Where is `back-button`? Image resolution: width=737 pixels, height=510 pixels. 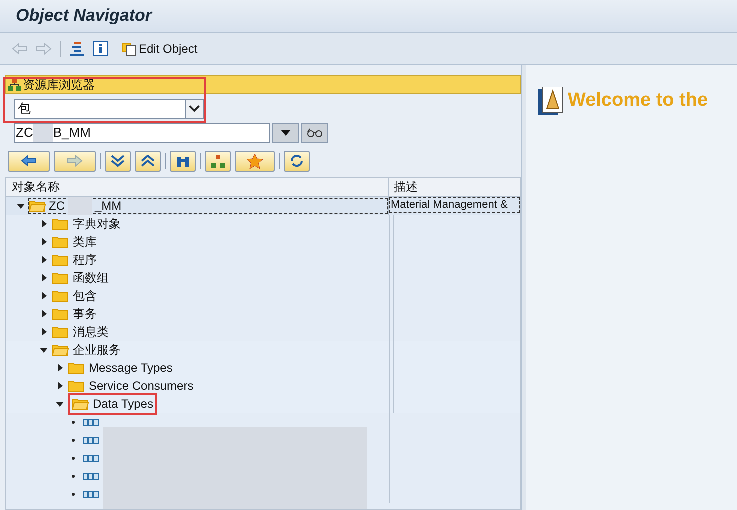
back-button is located at coordinates (29, 161).